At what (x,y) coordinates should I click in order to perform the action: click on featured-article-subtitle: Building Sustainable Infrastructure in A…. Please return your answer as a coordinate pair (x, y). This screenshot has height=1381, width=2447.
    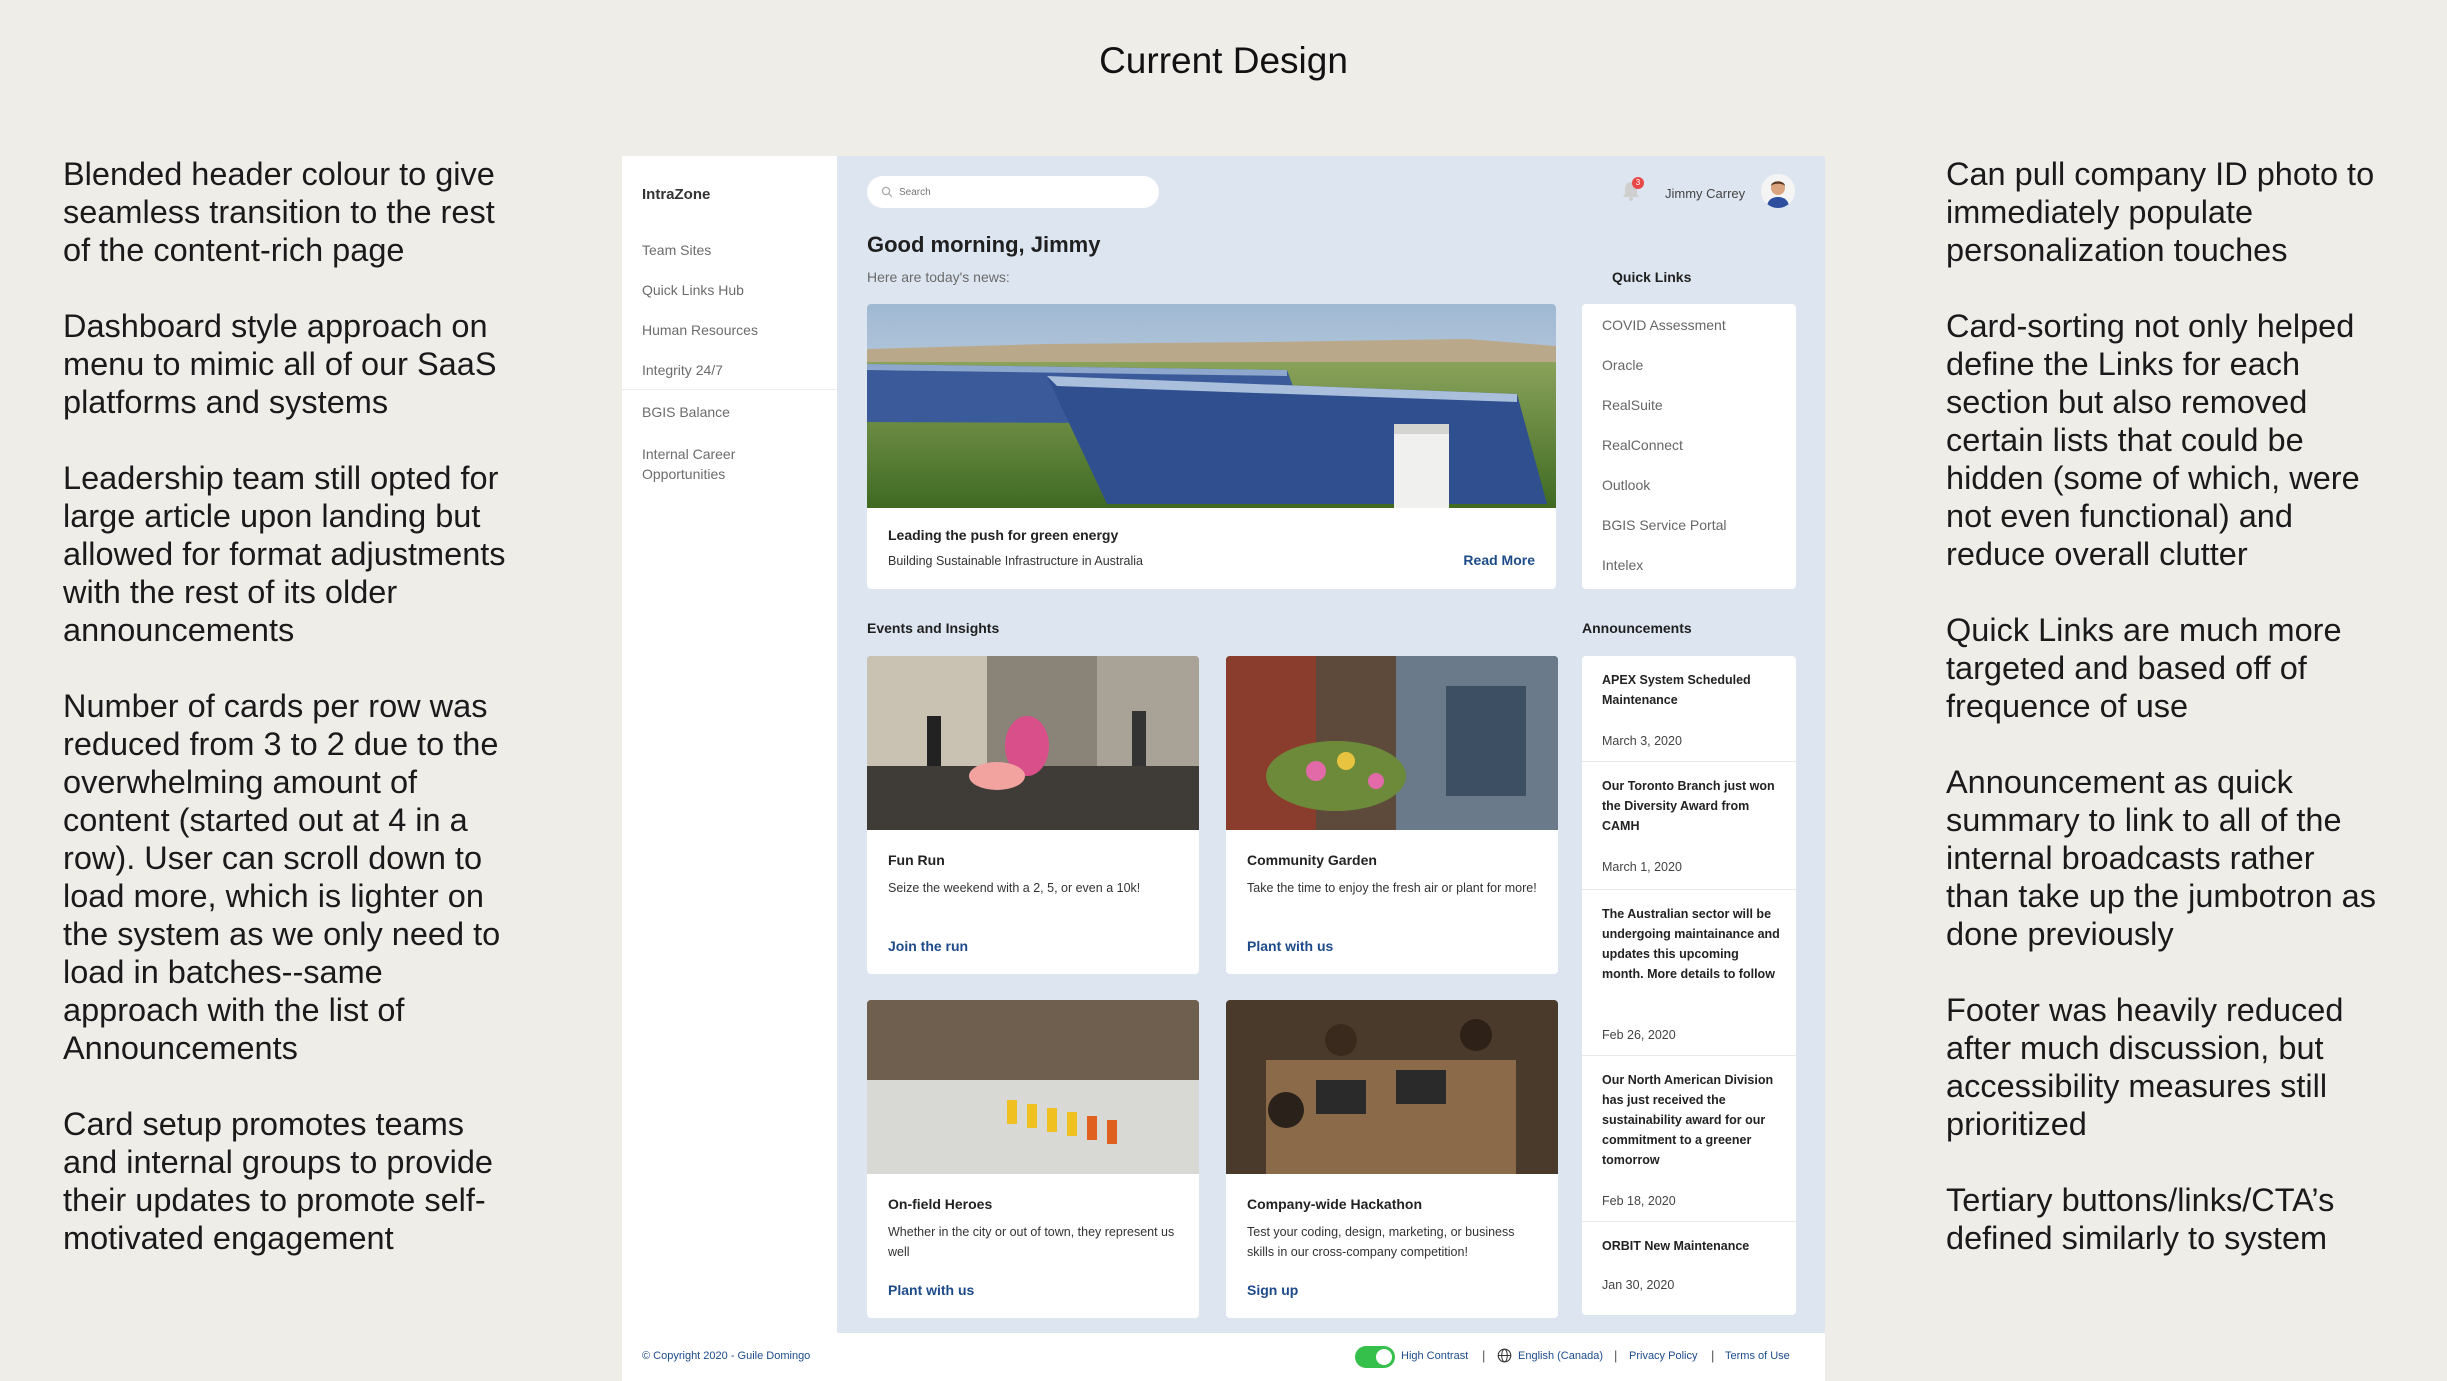
    Looking at the image, I should click on (1016, 561).